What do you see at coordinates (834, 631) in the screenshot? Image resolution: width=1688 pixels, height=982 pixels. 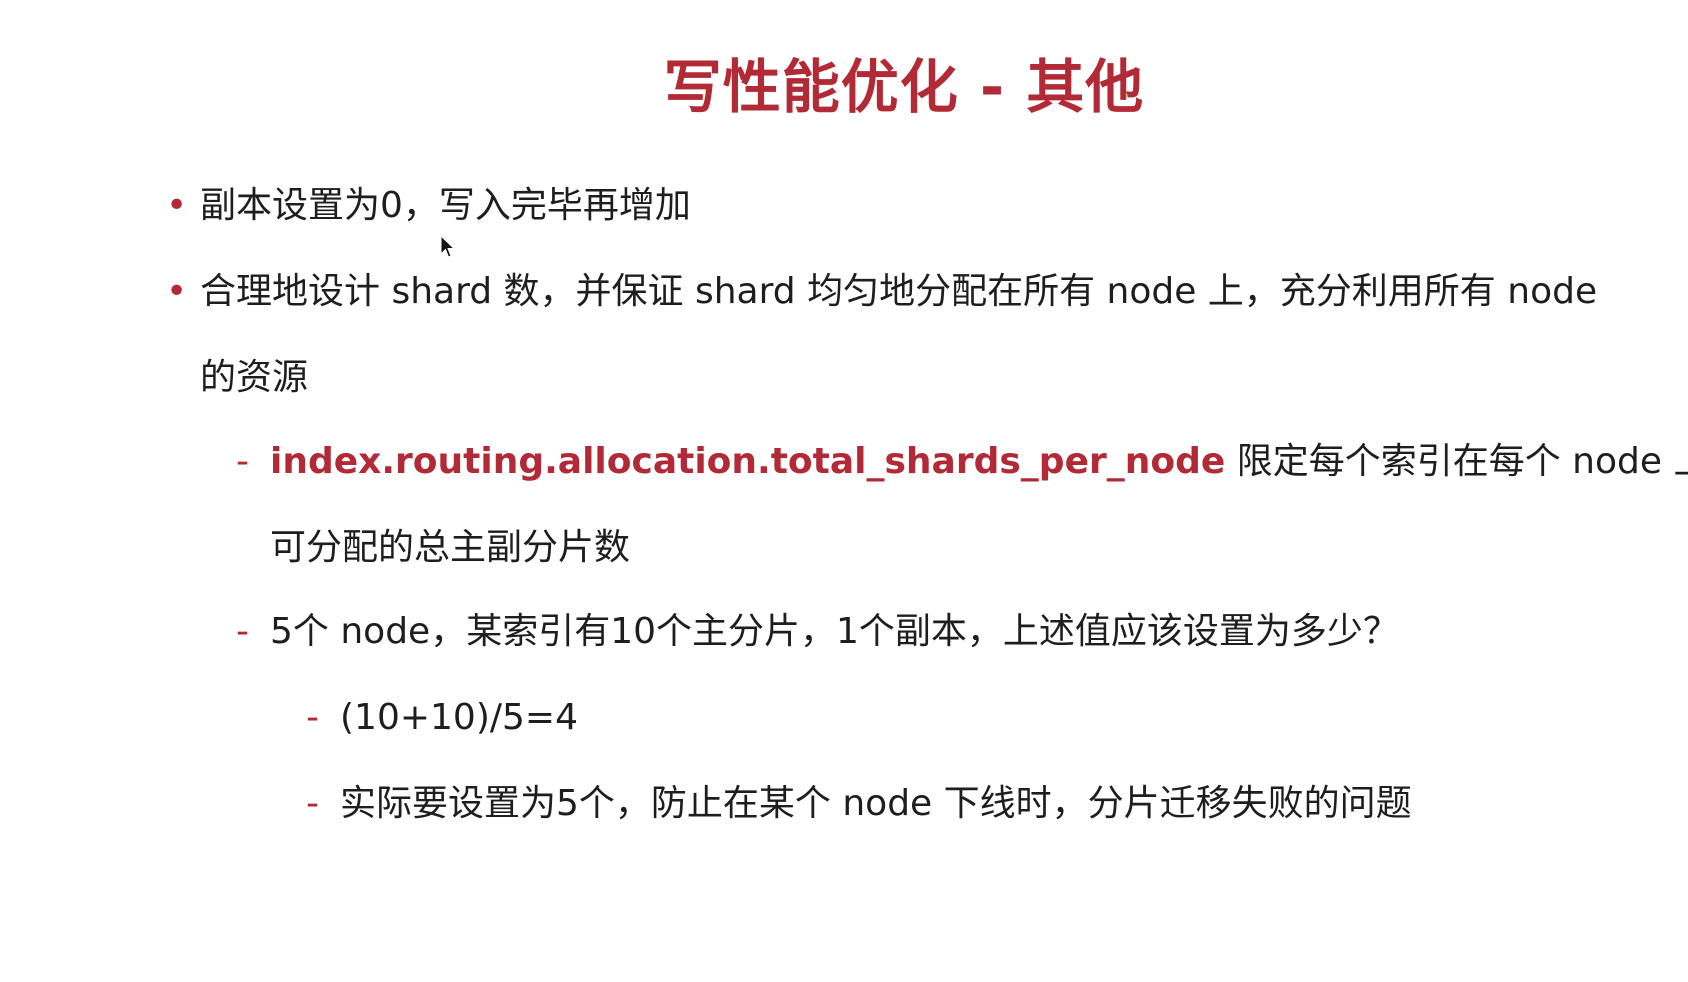 I see `subitem-2-text: 5个 node，某索引有10个主分片，1个副本，上述值应该设置为多少？` at bounding box center [834, 631].